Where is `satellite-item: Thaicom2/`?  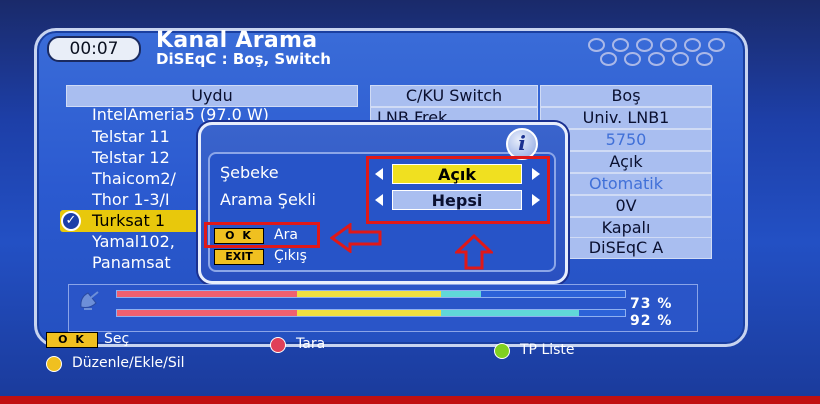
satellite-item: Thaicom2/ is located at coordinates (134, 179).